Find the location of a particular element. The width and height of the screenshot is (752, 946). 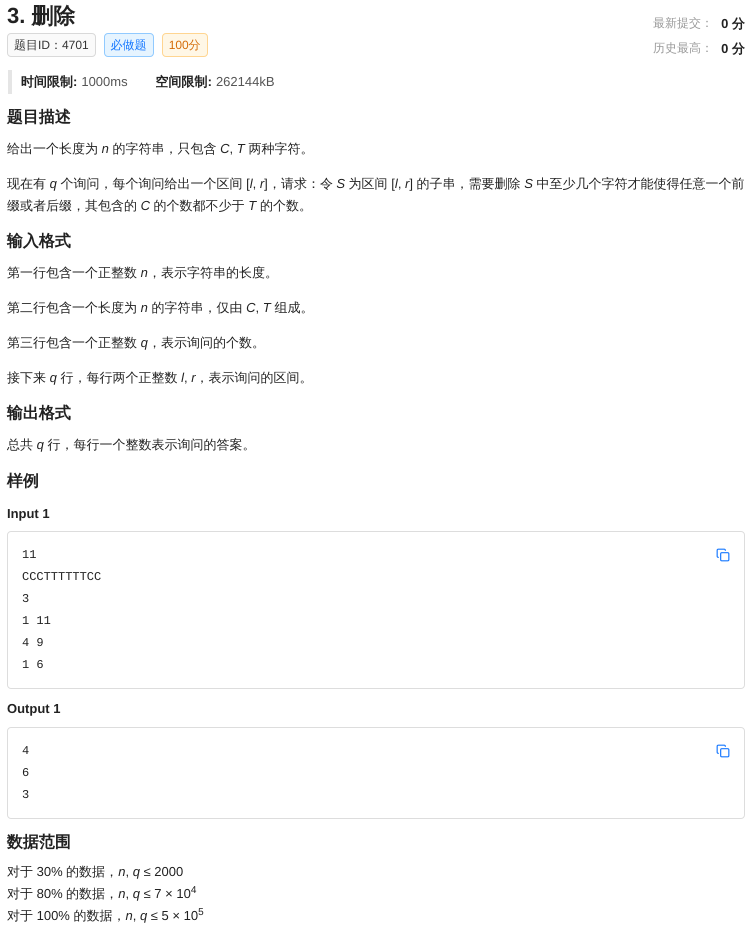

code-line: 1 6 is located at coordinates (33, 665).